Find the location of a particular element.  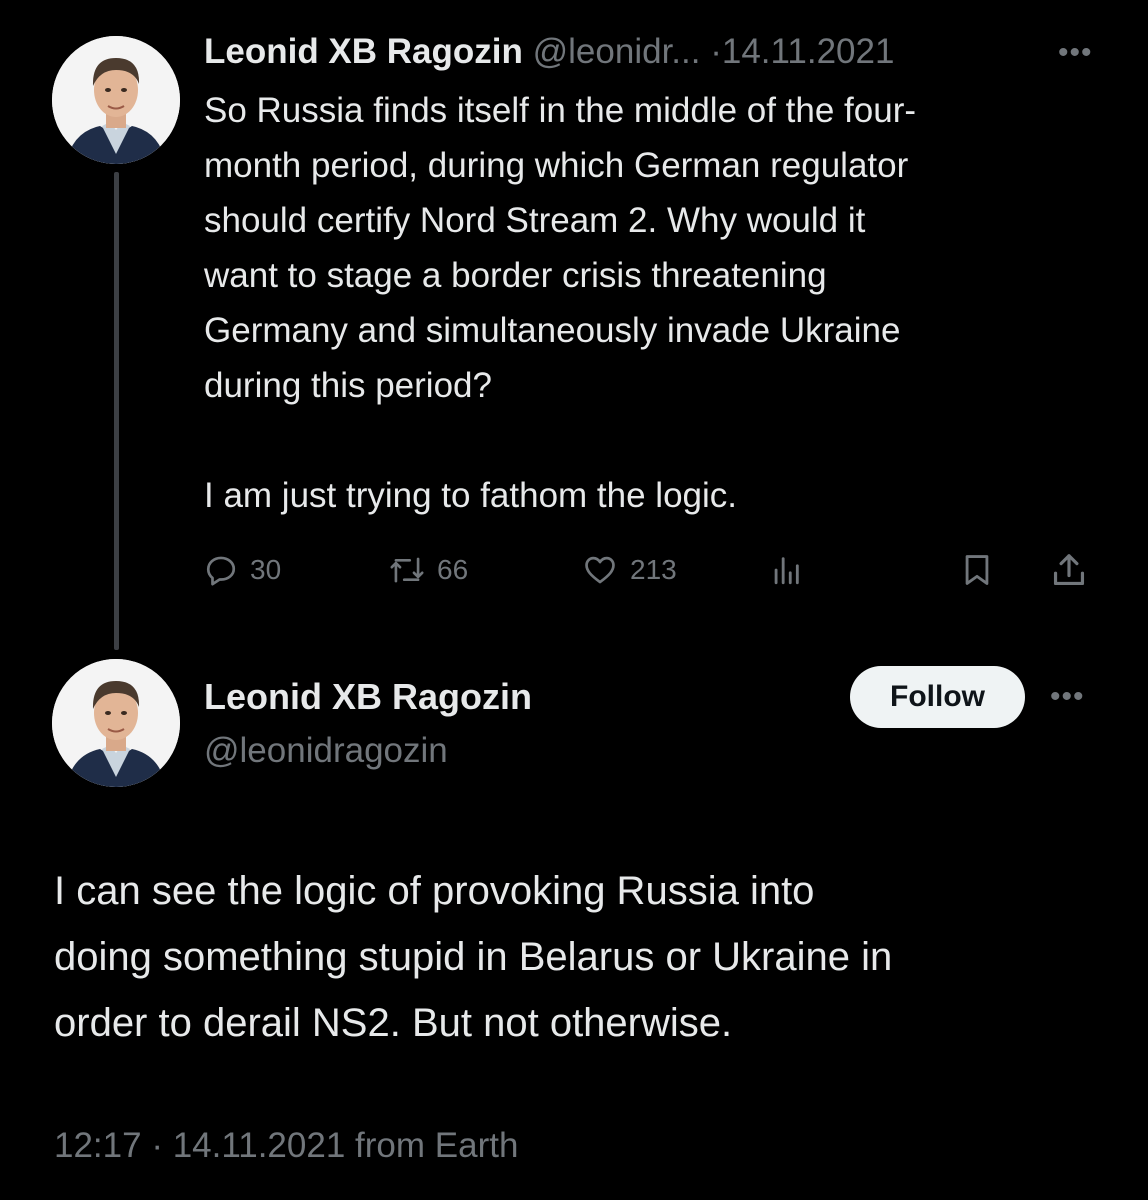

tweet-time: 12:17 is located at coordinates (98, 1145).